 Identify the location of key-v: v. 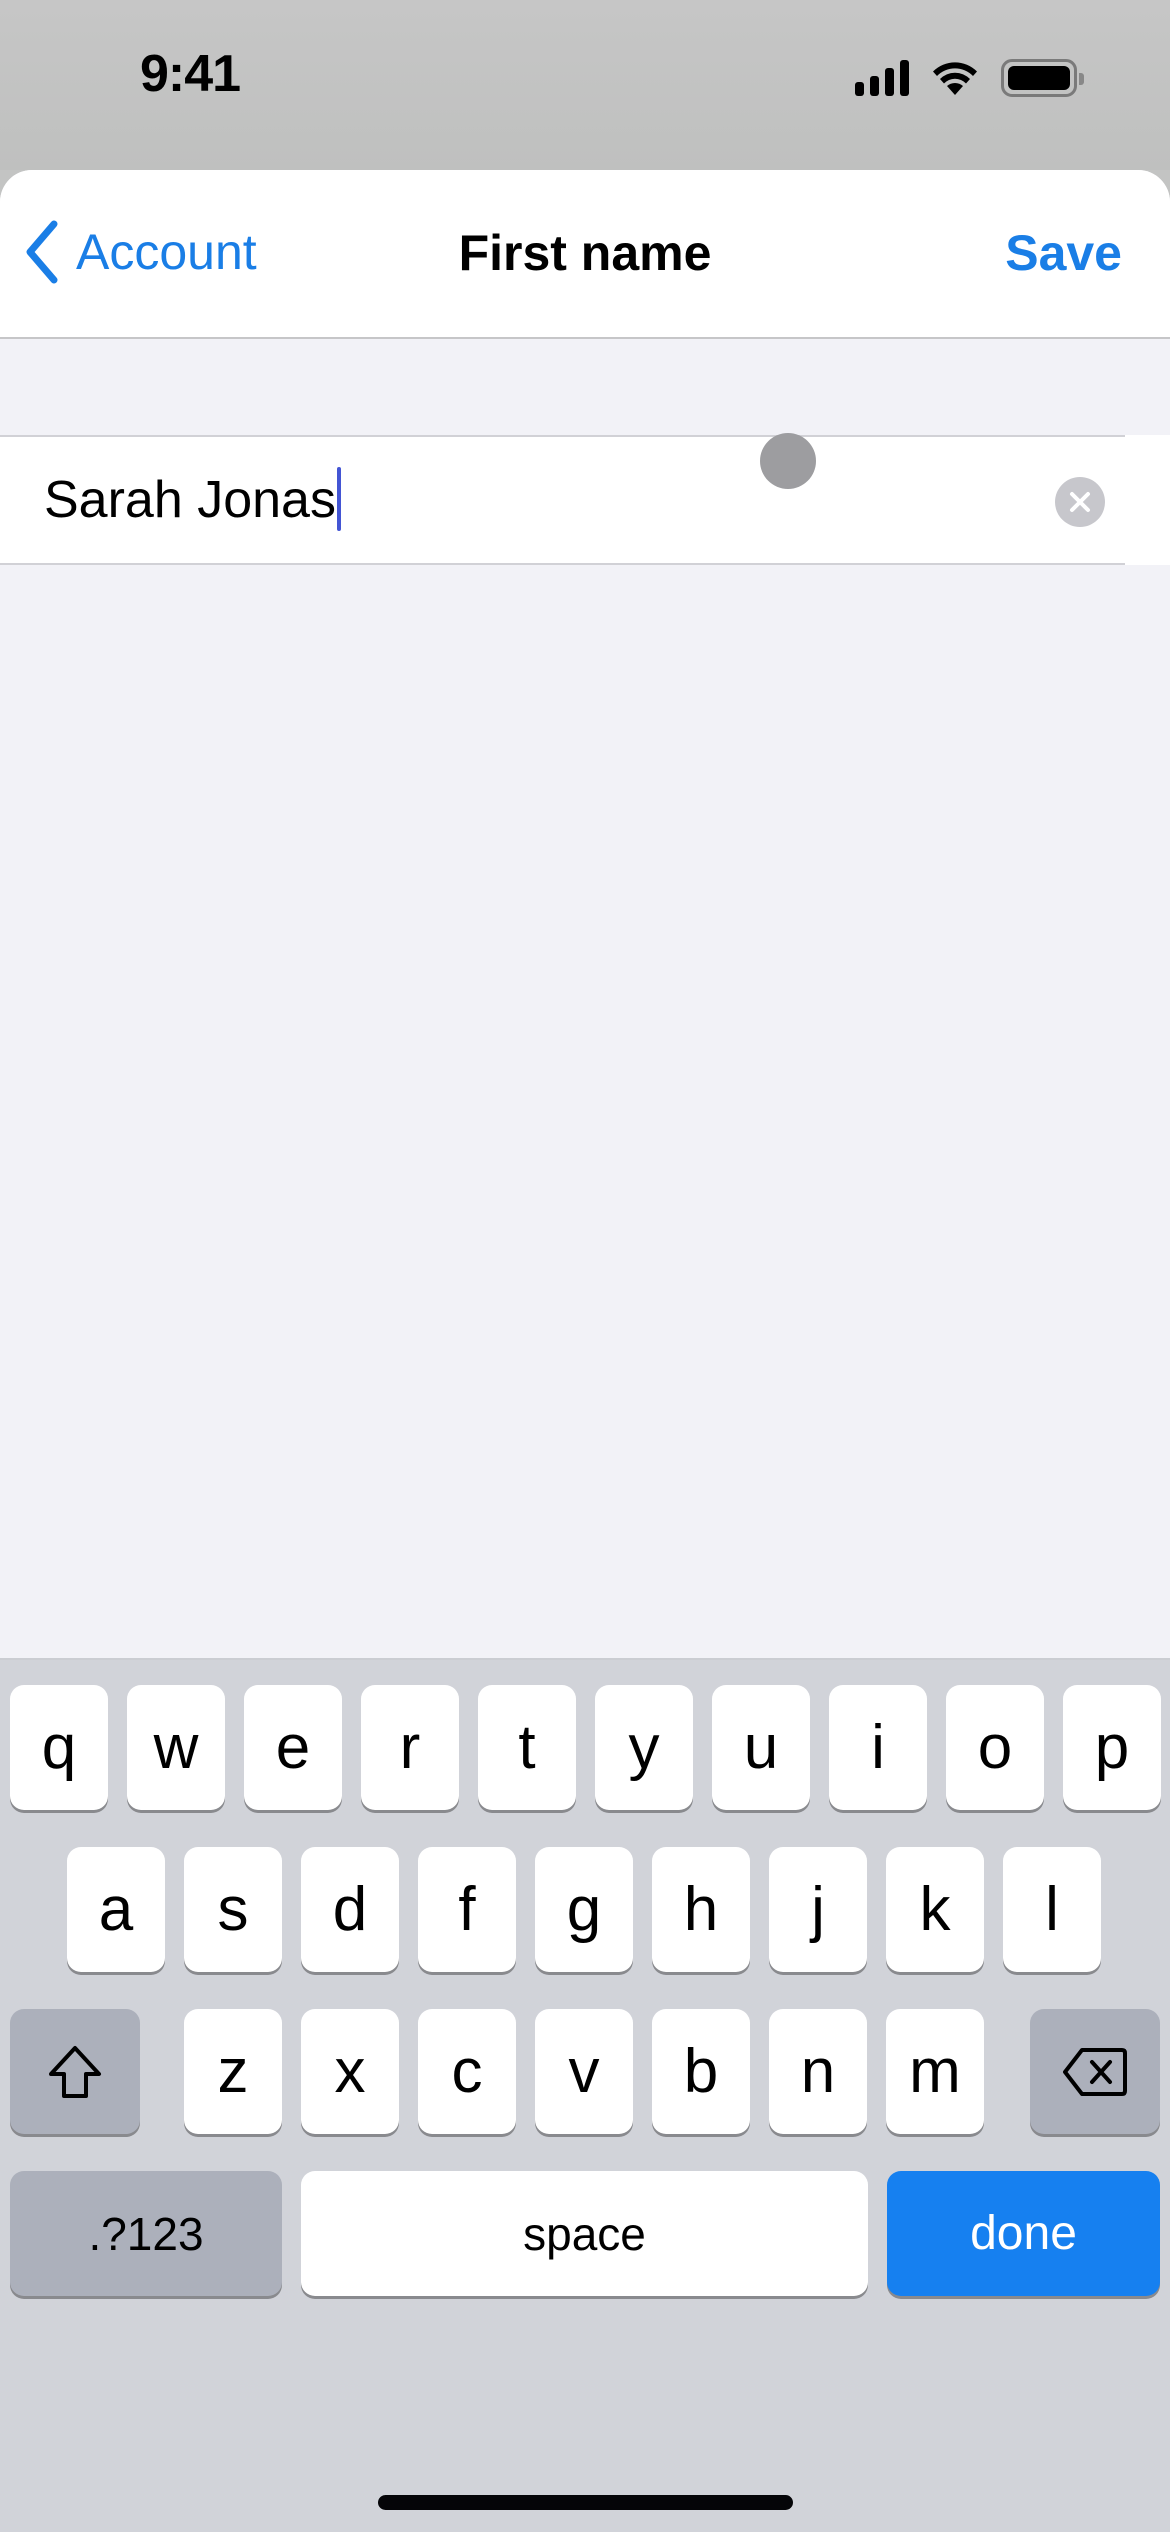
(584, 2071).